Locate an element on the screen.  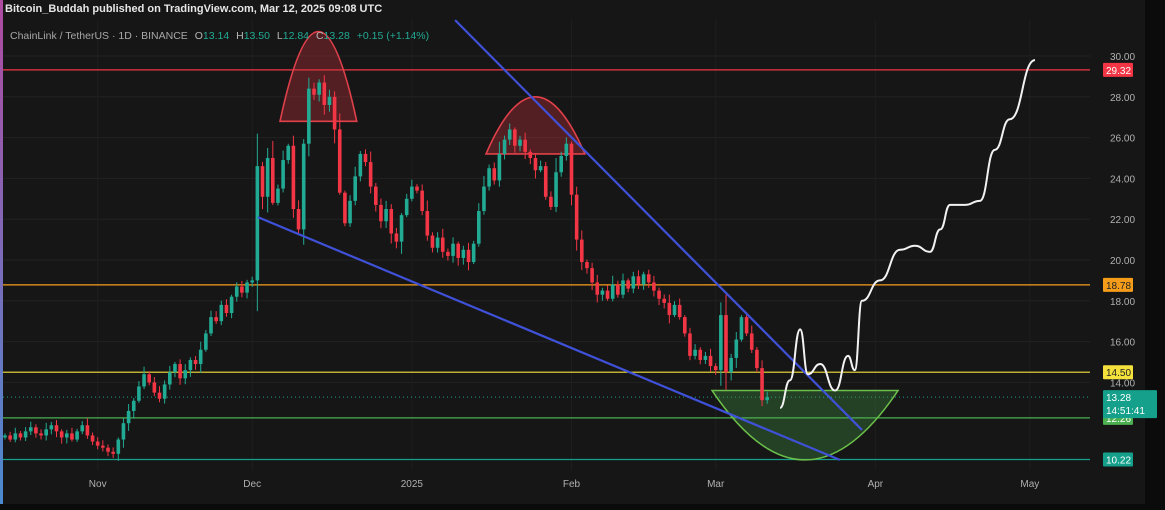
time-tick-label: Feb is located at coordinates (572, 484).